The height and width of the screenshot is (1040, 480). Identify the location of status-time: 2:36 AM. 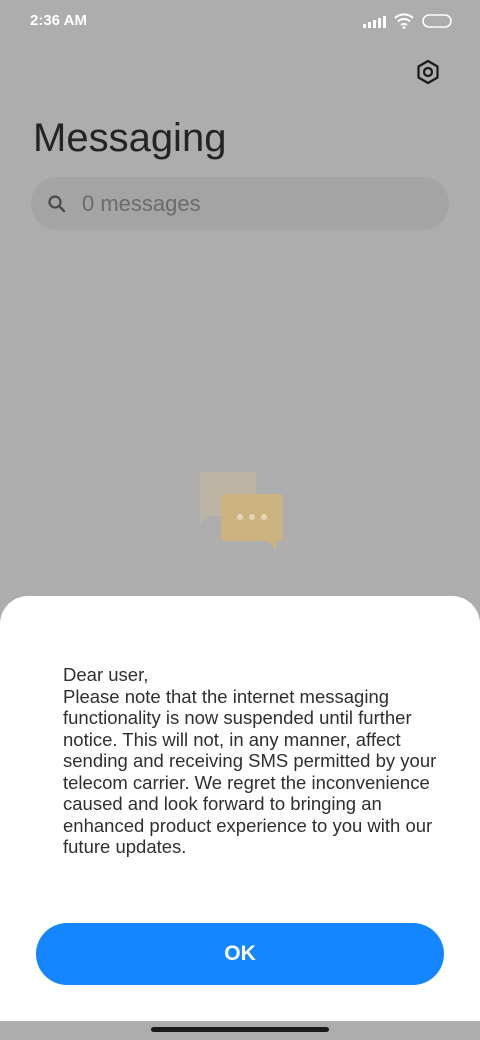
(58, 20).